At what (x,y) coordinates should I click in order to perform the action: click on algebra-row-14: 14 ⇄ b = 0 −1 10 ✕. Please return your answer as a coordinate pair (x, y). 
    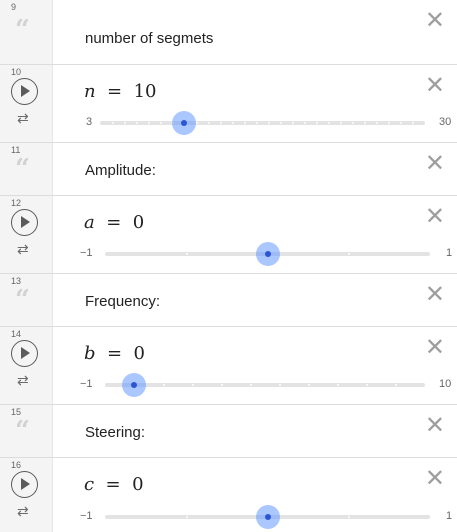
    Looking at the image, I should click on (228, 366).